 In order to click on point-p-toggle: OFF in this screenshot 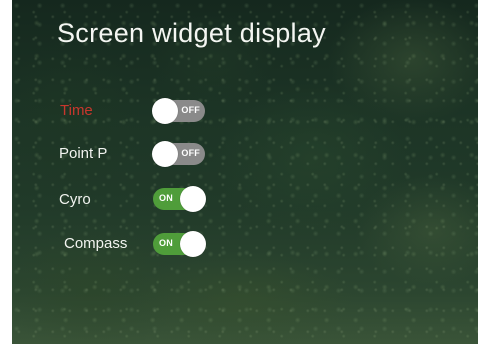, I will do `click(178, 154)`.